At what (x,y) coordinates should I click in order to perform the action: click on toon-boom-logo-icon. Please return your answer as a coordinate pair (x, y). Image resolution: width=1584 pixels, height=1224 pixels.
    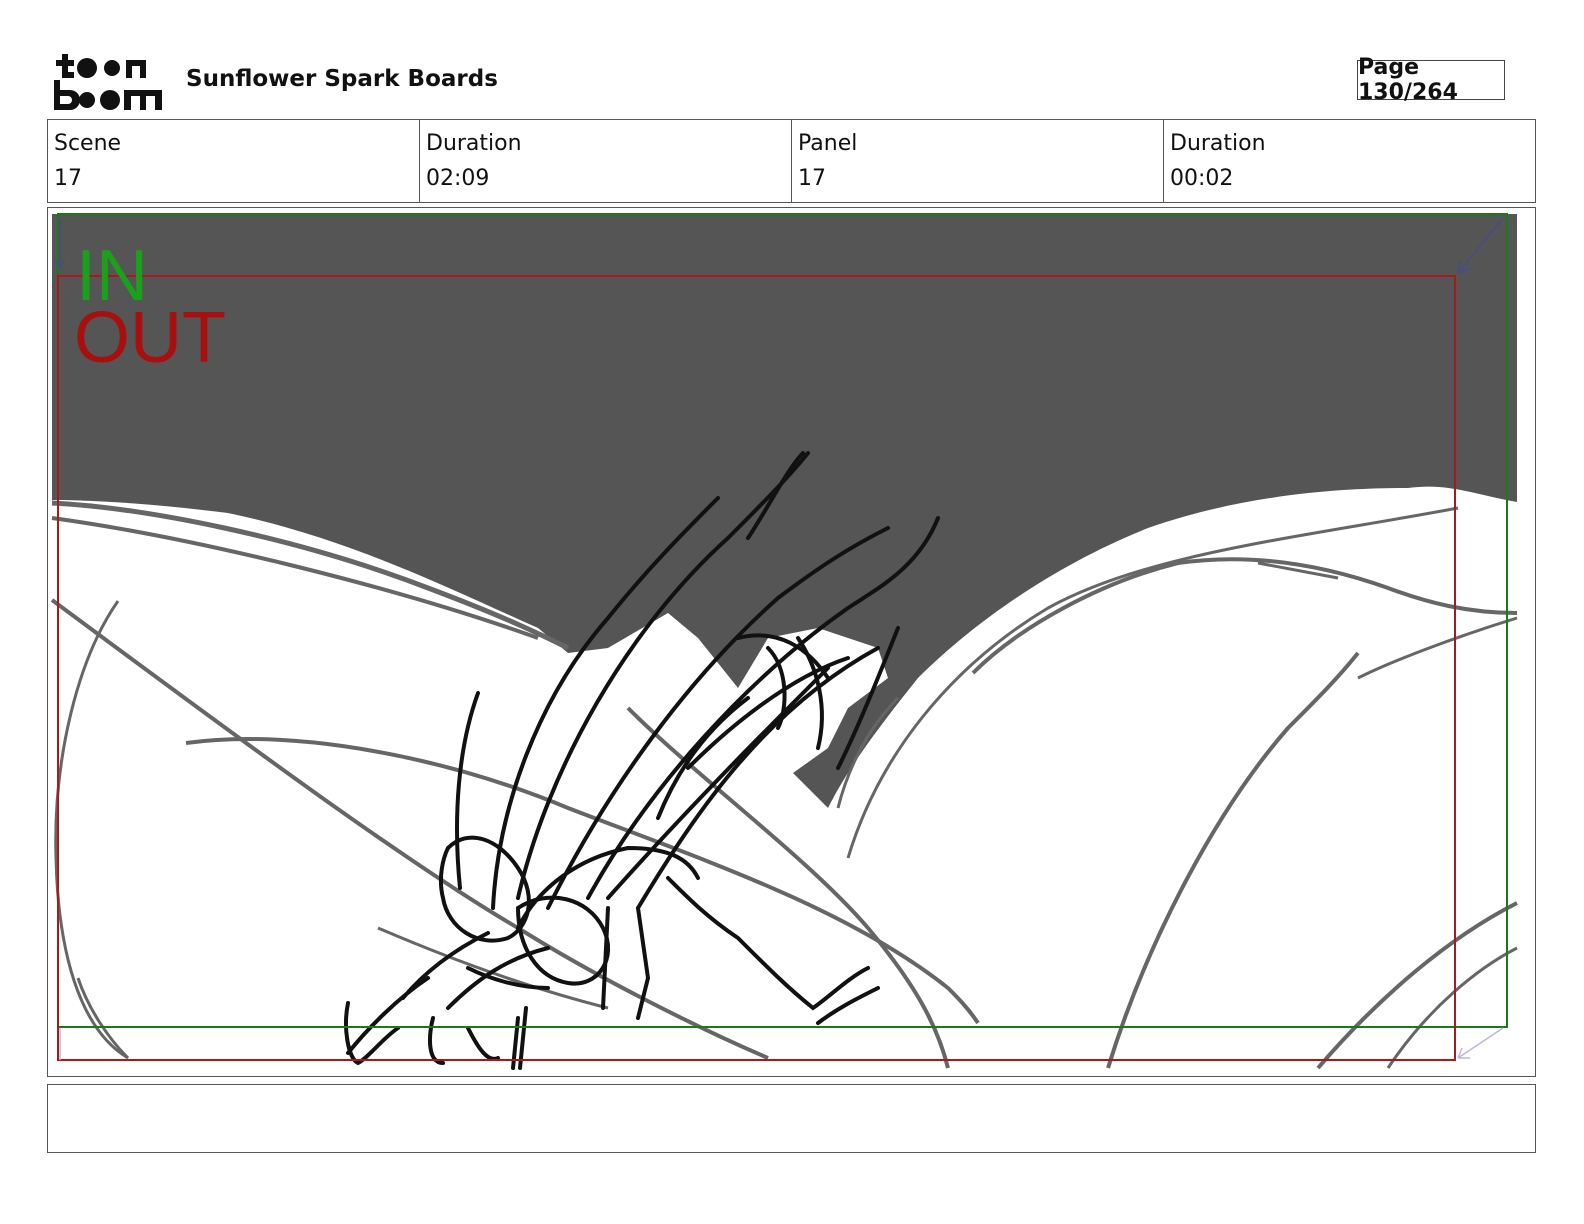
    Looking at the image, I should click on (108, 82).